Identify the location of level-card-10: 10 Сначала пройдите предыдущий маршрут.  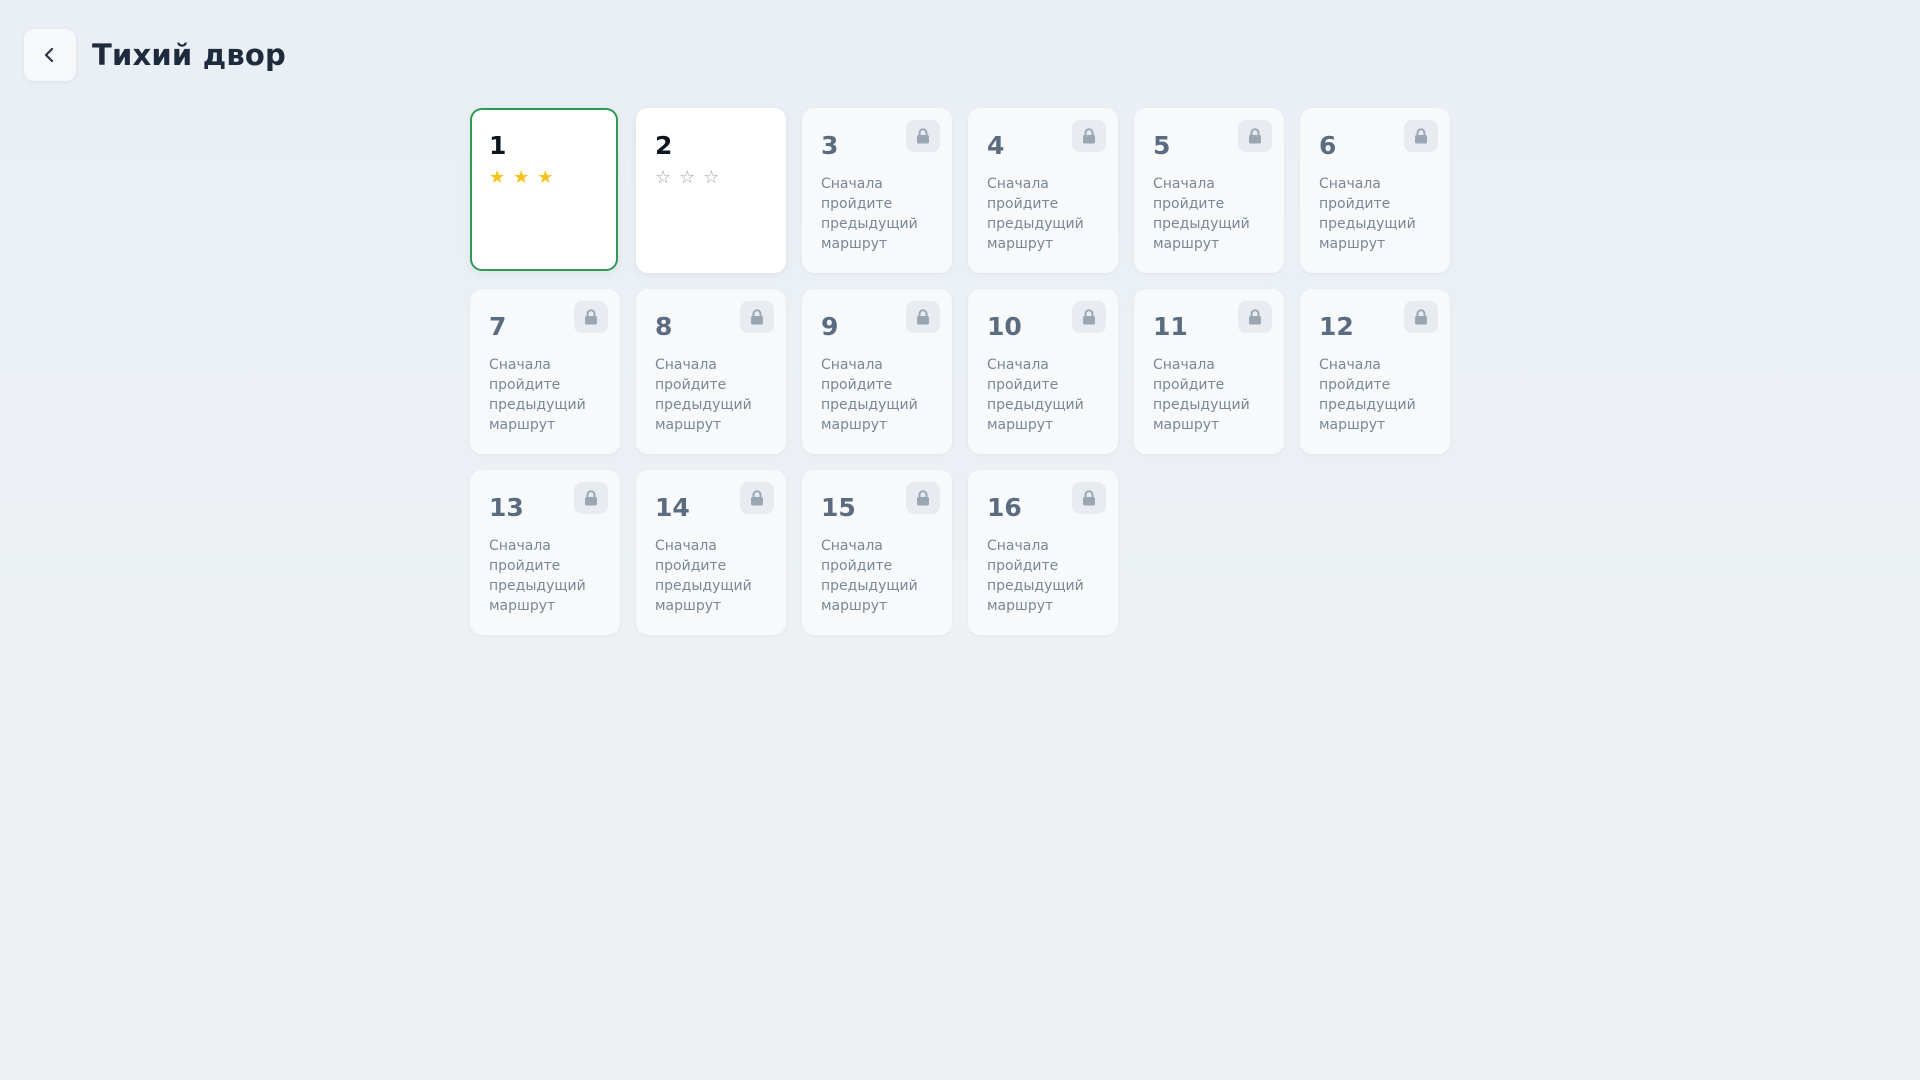
(1043, 371).